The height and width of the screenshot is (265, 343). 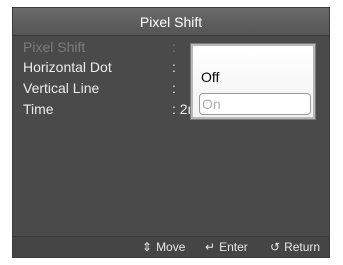 I want to click on title-bar: Pixel Shift, so click(x=171, y=22).